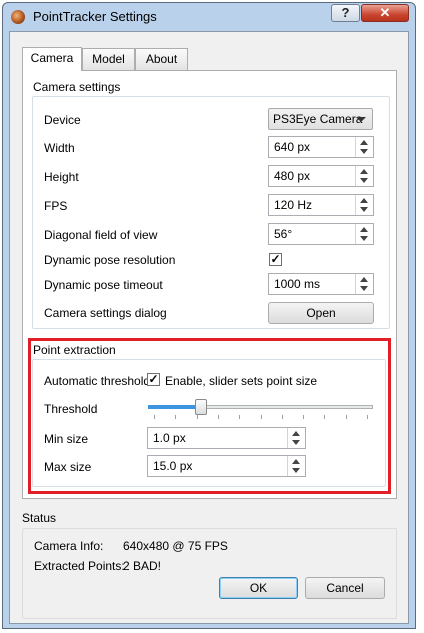  What do you see at coordinates (361, 119) in the screenshot?
I see `chevron-down-icon` at bounding box center [361, 119].